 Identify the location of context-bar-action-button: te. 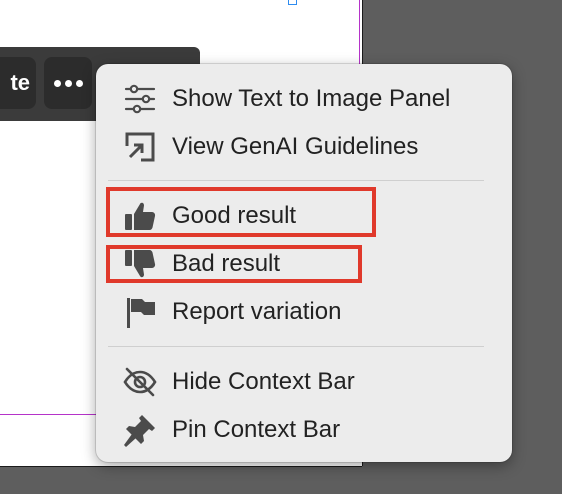
(18, 83).